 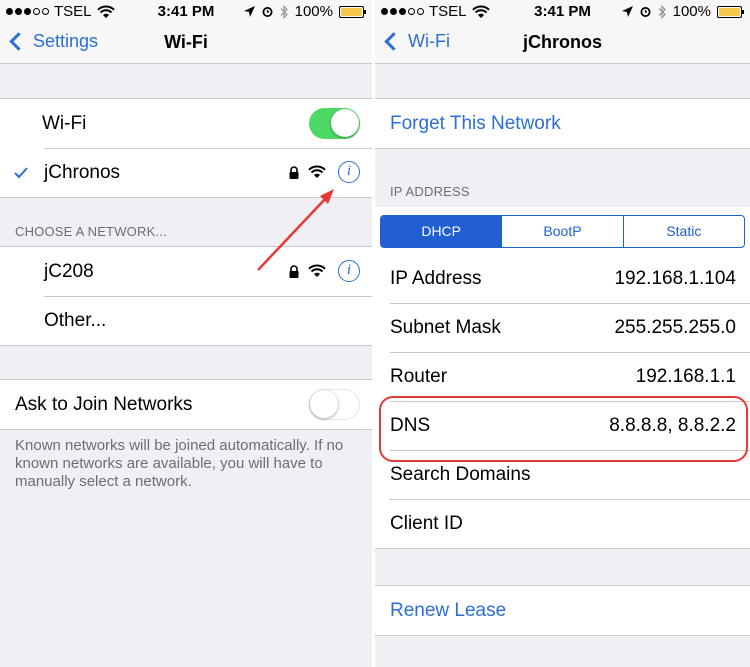 I want to click on dns-highlight-annotation, so click(x=563, y=429).